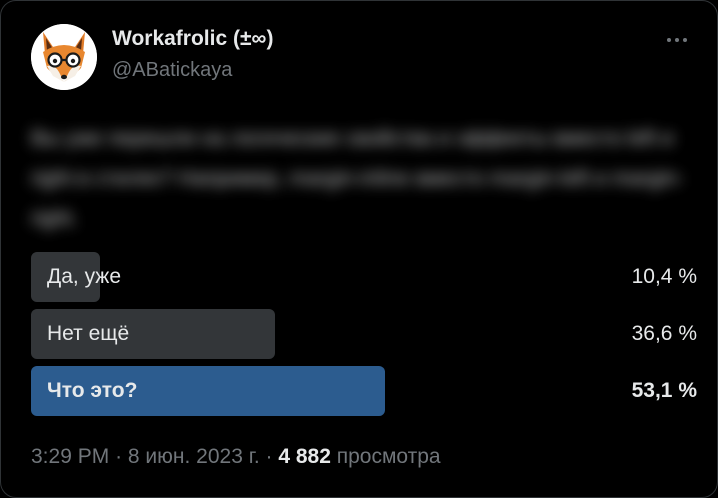 Image resolution: width=718 pixels, height=498 pixels. Describe the element at coordinates (172, 70) in the screenshot. I see `author-handle: @ABatickaya` at that location.